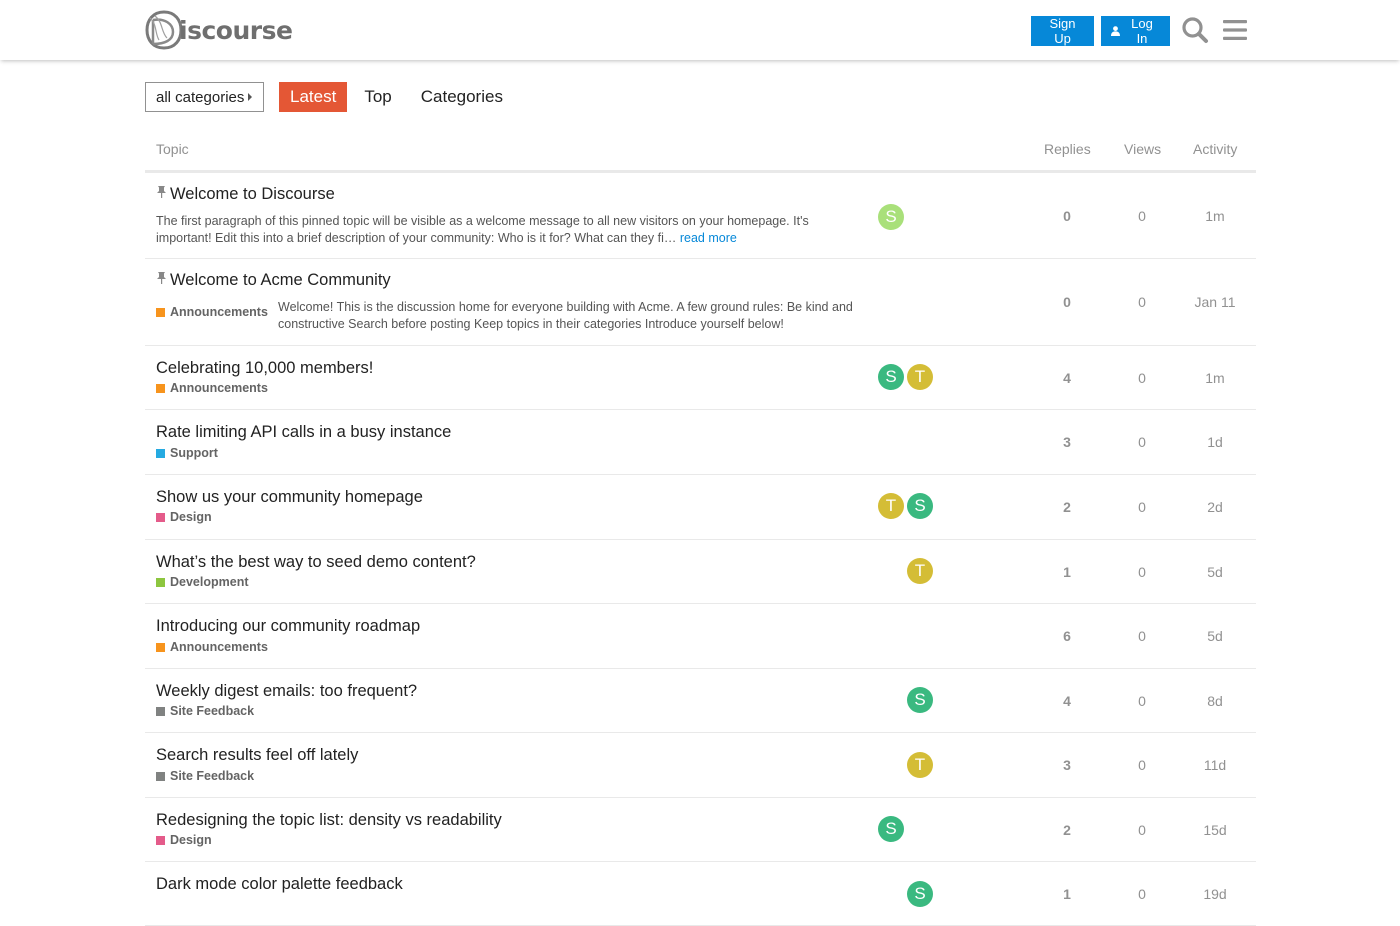 The width and height of the screenshot is (1400, 926). I want to click on category-name: Development, so click(209, 582).